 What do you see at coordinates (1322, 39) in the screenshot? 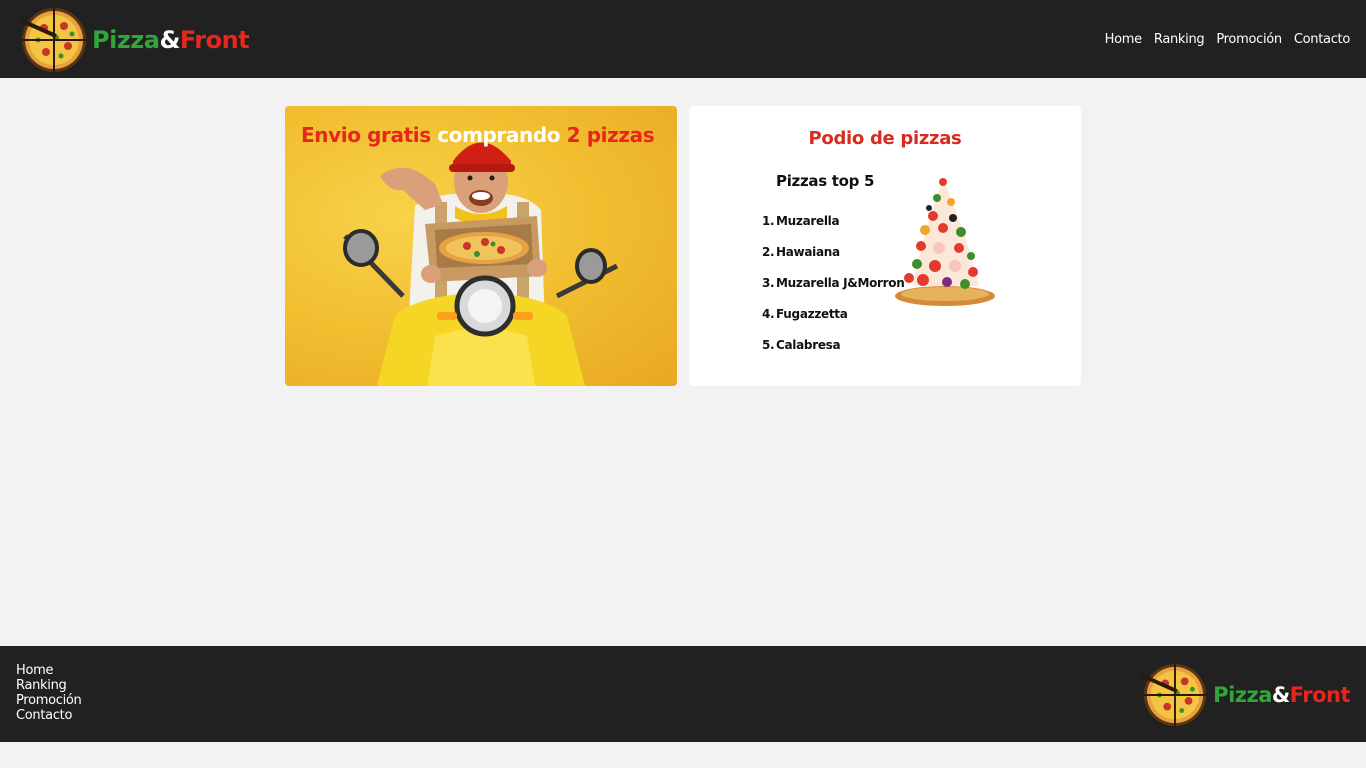
I see `nav-link-contacto: Contacto` at bounding box center [1322, 39].